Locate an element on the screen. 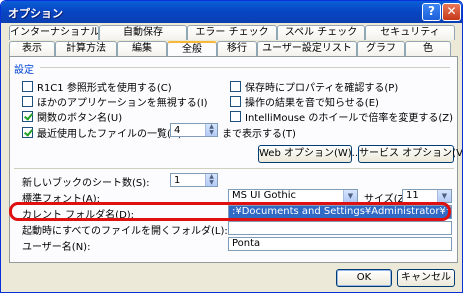 The image size is (463, 293). prompt-properties-checkbox: 保存時にプロパティを確認する(P) is located at coordinates (314, 86).